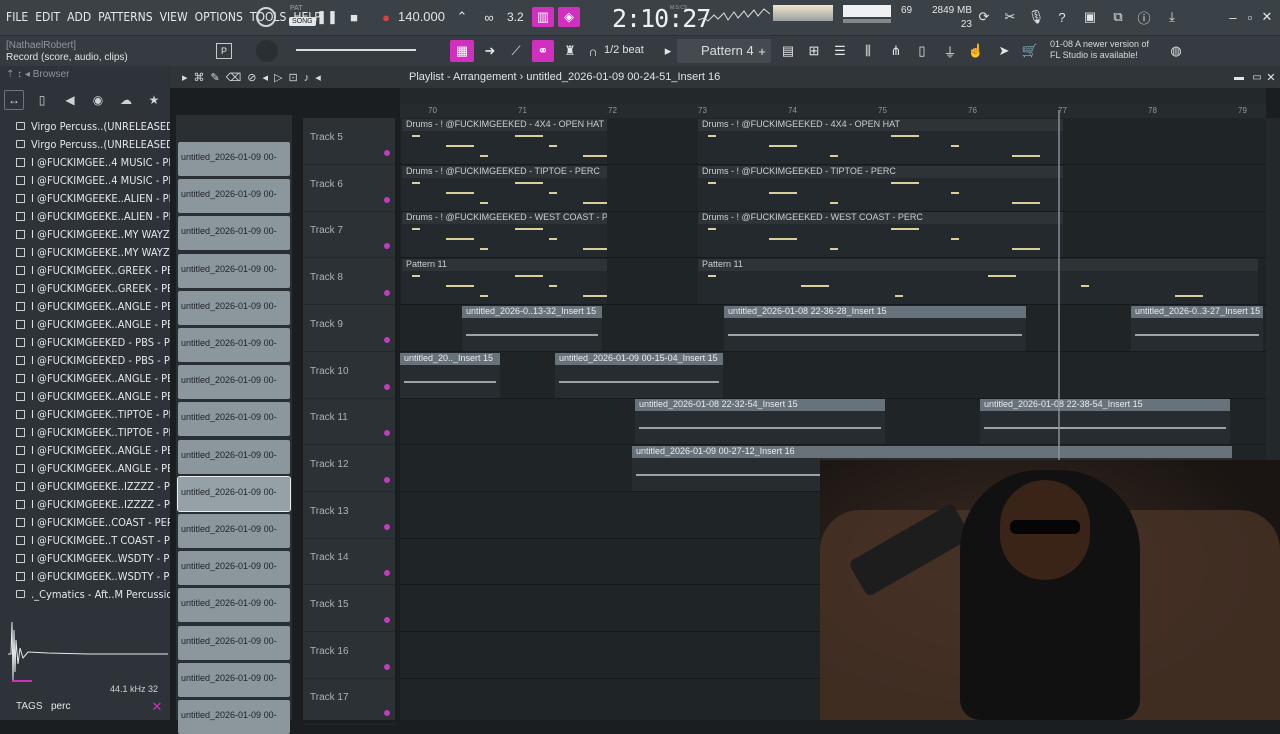 This screenshot has height=734, width=1280. Describe the element at coordinates (668, 51) in the screenshot. I see `pattern-prev-icon: ▸` at that location.